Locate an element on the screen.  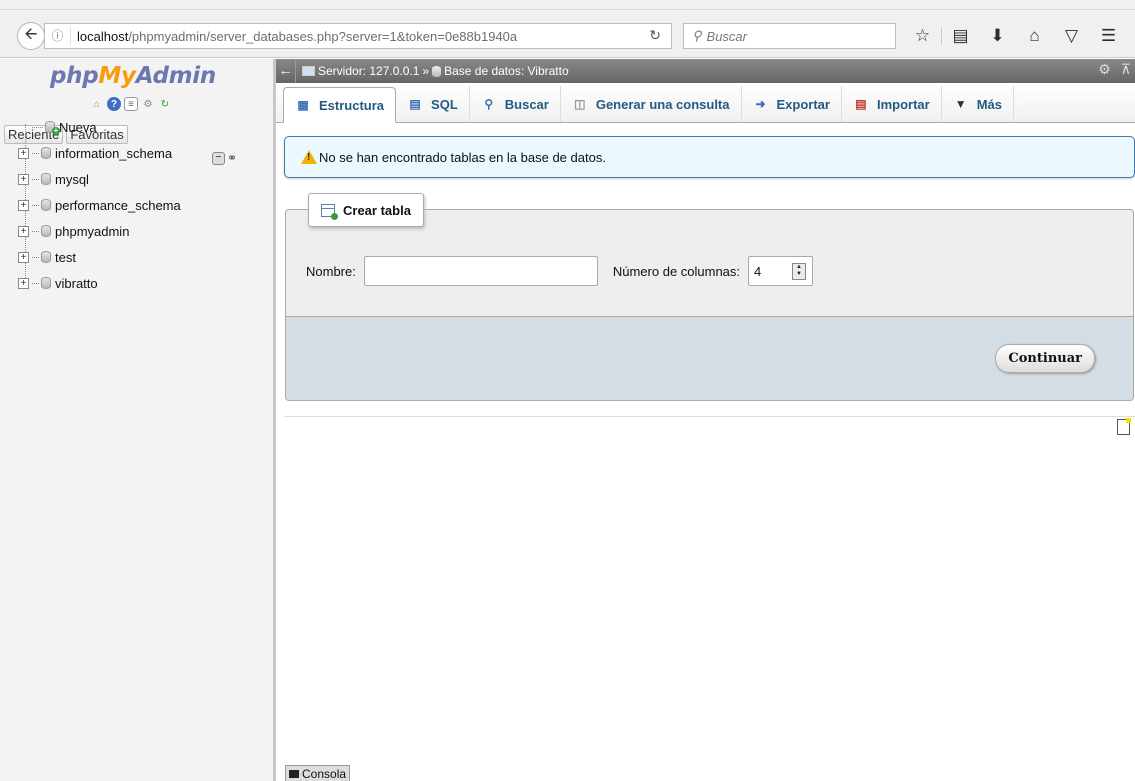
pocket-icon: ▽ is located at coordinates (1071, 36).